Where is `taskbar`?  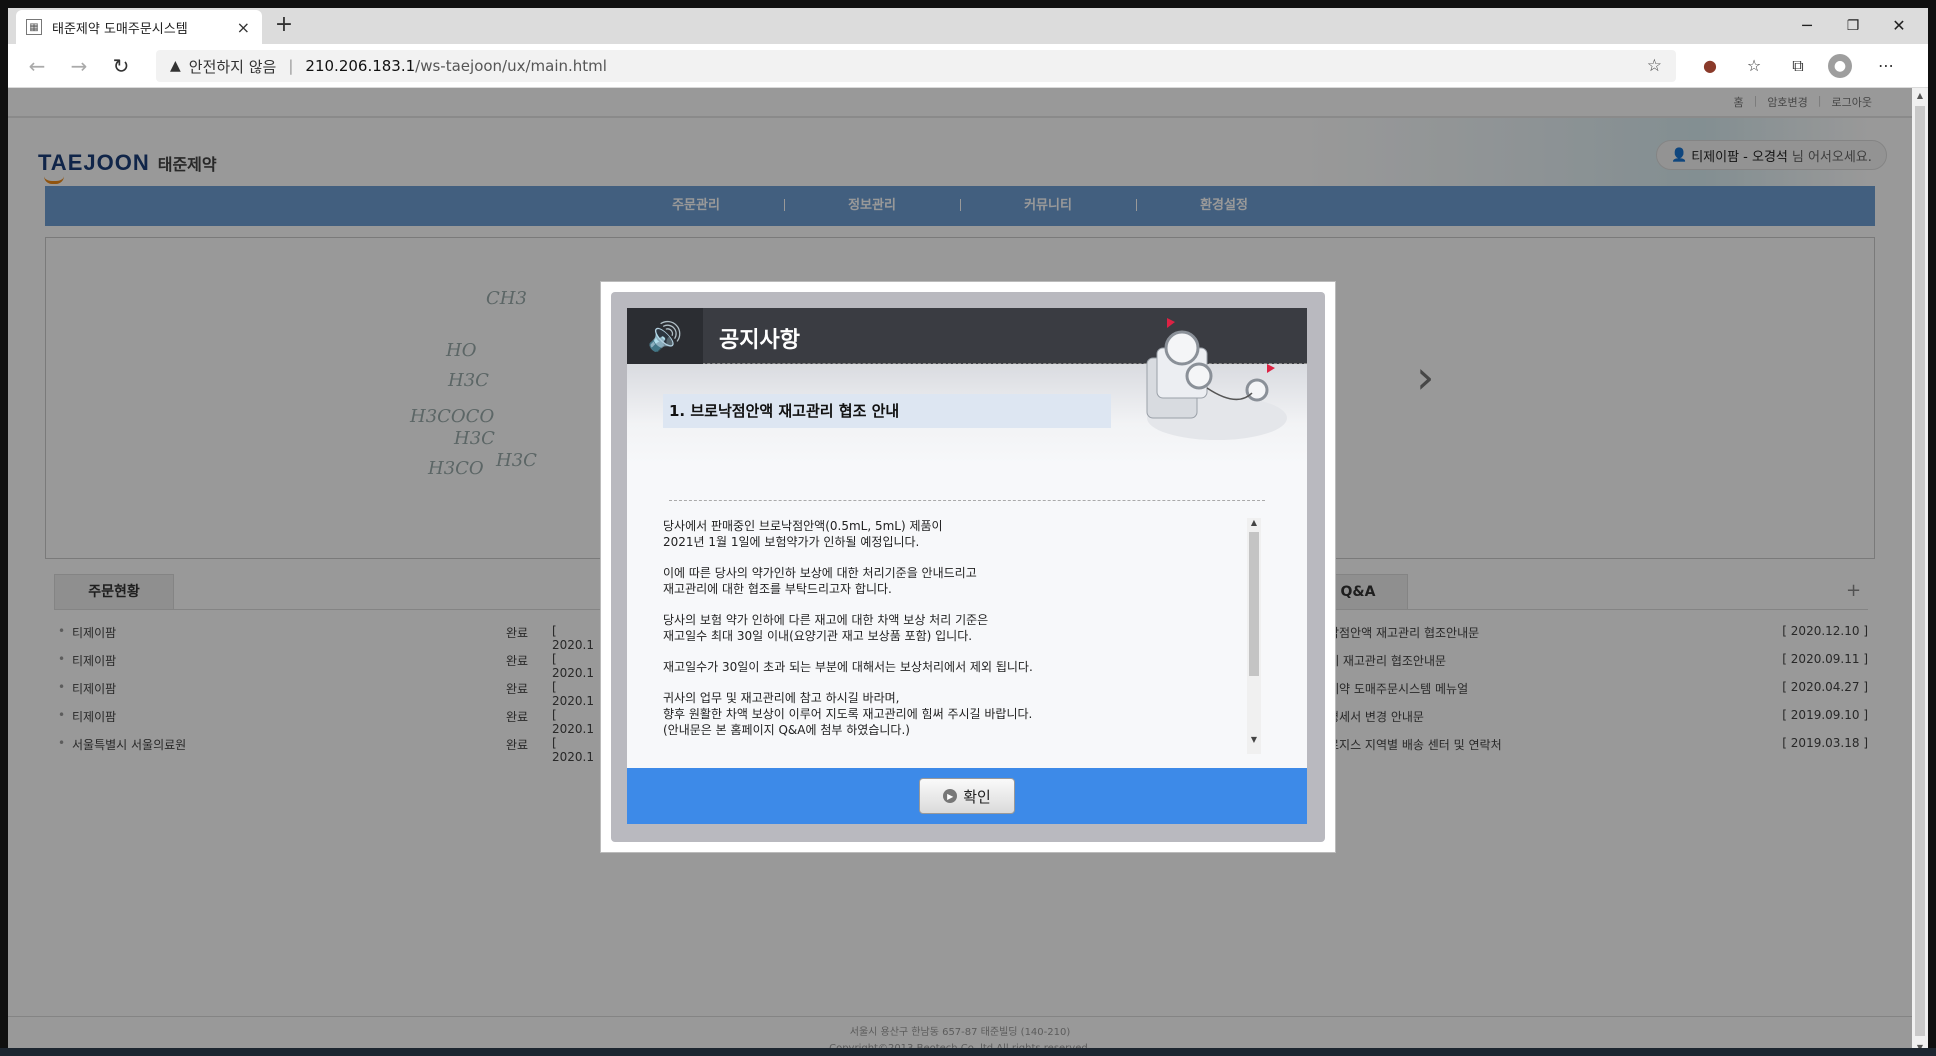
taskbar is located at coordinates (968, 1052).